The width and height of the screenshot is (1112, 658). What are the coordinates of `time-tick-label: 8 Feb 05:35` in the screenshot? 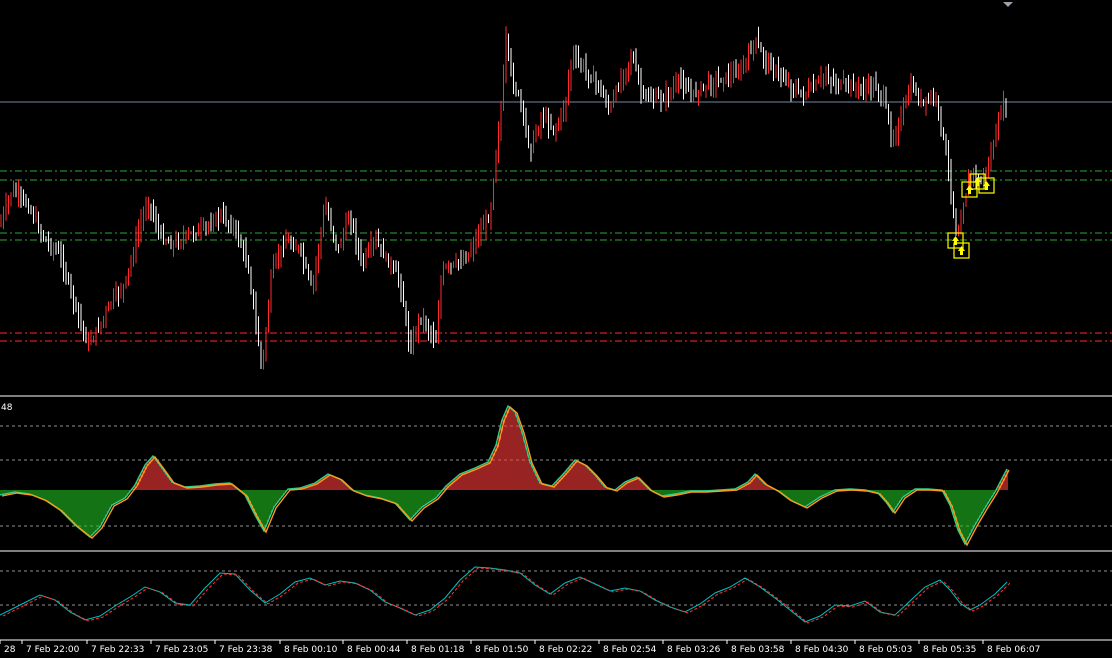 It's located at (949, 650).